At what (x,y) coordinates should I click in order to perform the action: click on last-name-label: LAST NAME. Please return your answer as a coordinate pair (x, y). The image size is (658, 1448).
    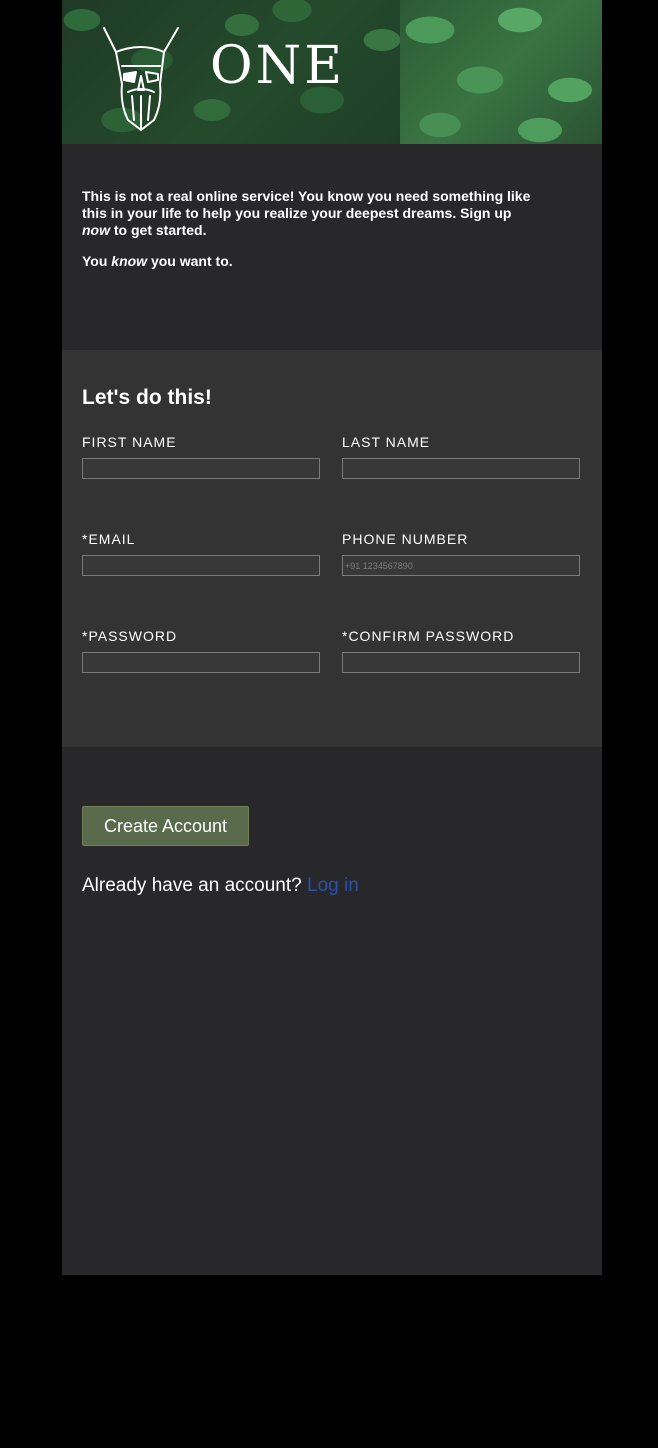
    Looking at the image, I should click on (386, 442).